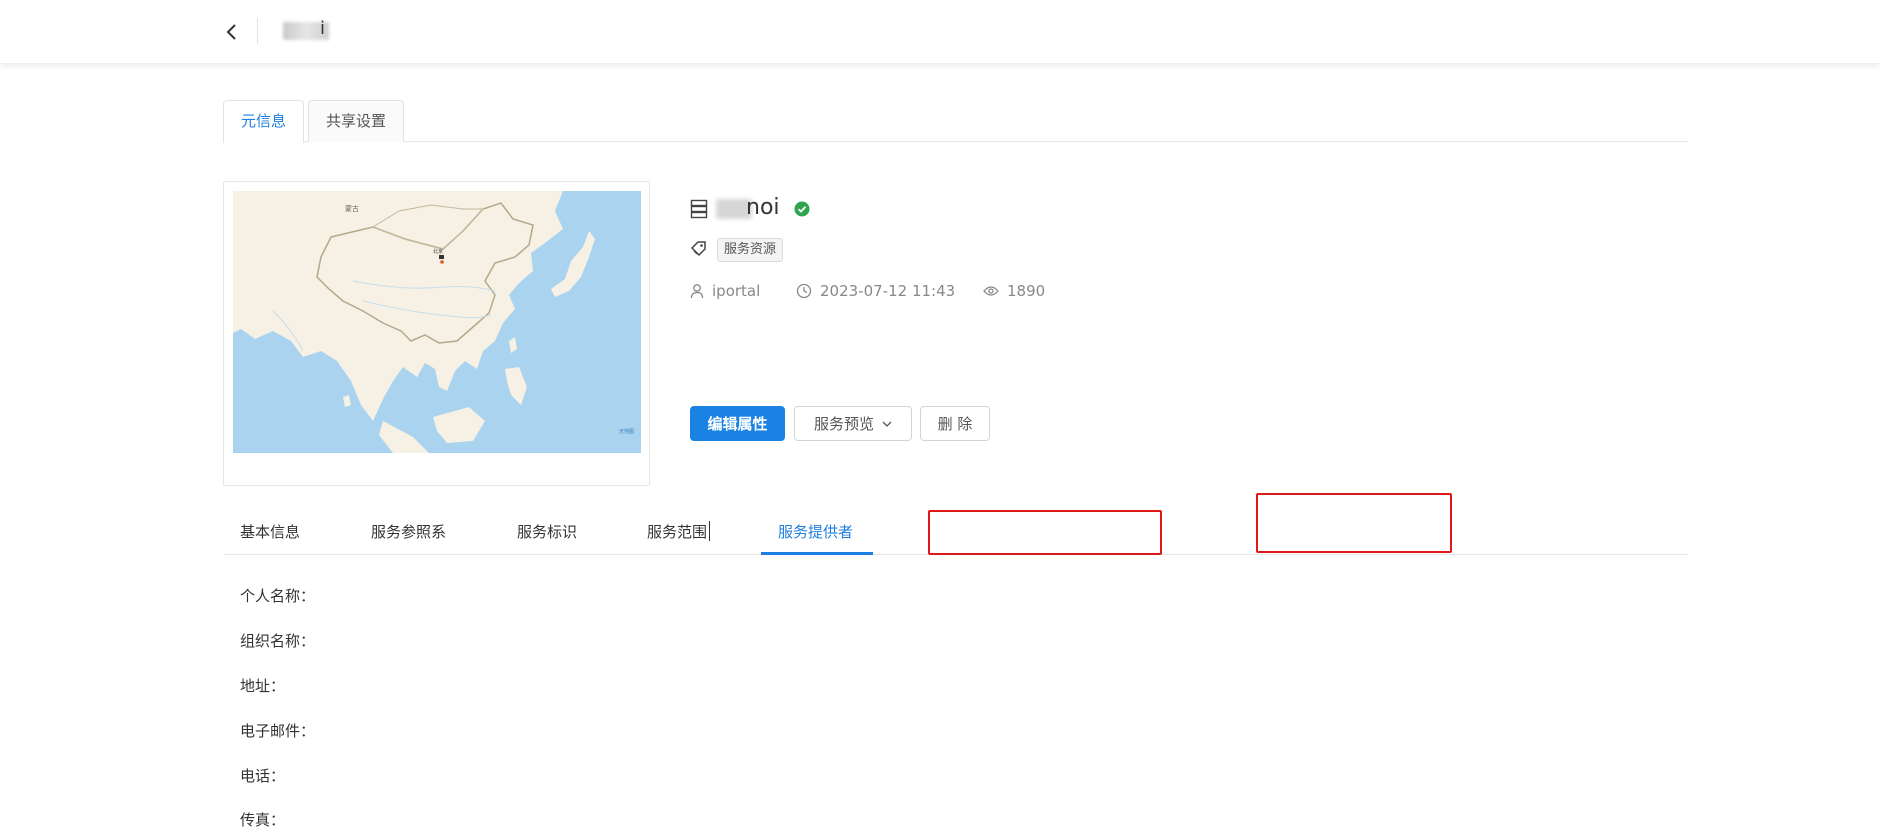  I want to click on user-icon, so click(697, 291).